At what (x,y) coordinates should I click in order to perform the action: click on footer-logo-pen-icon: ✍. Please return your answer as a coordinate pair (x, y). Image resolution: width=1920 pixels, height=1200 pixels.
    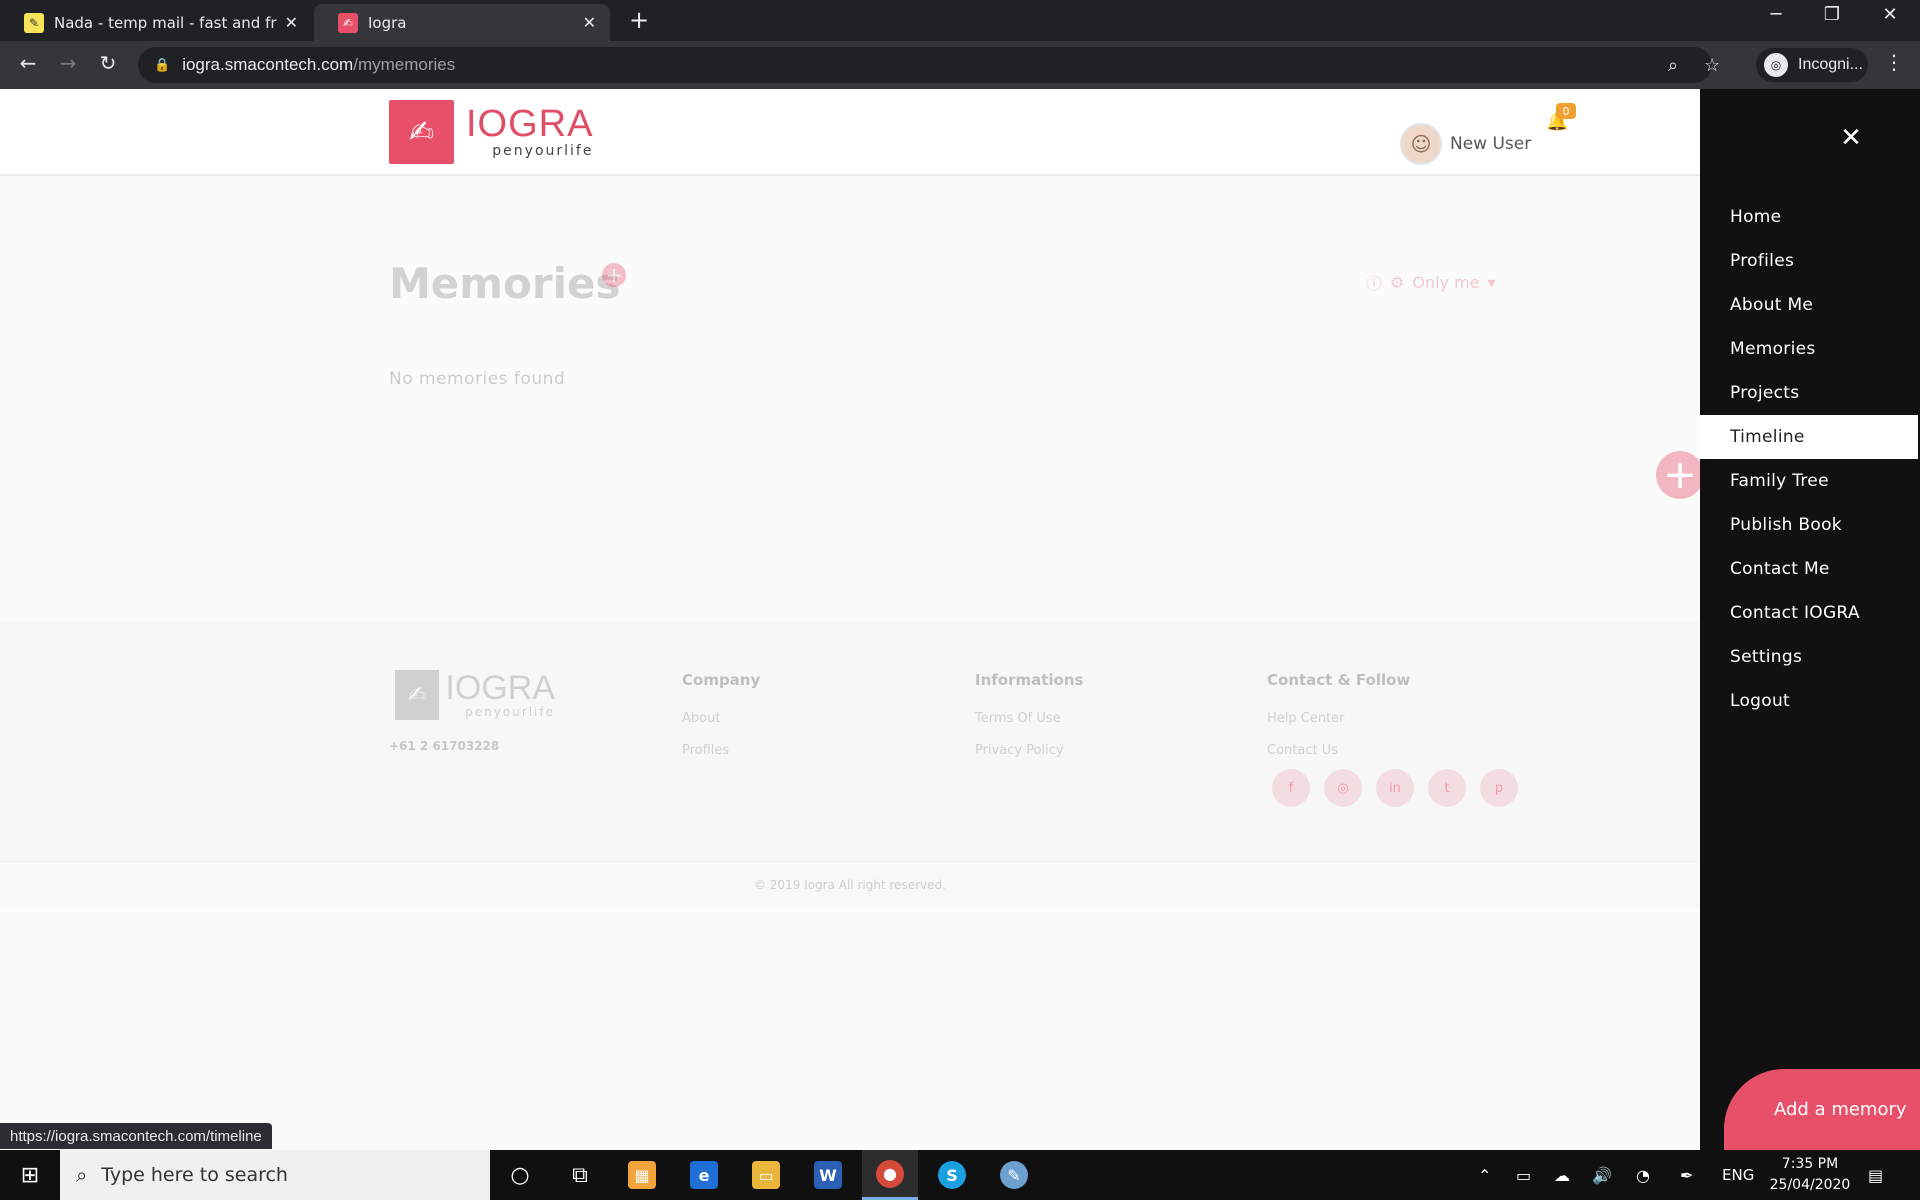
    Looking at the image, I should click on (417, 695).